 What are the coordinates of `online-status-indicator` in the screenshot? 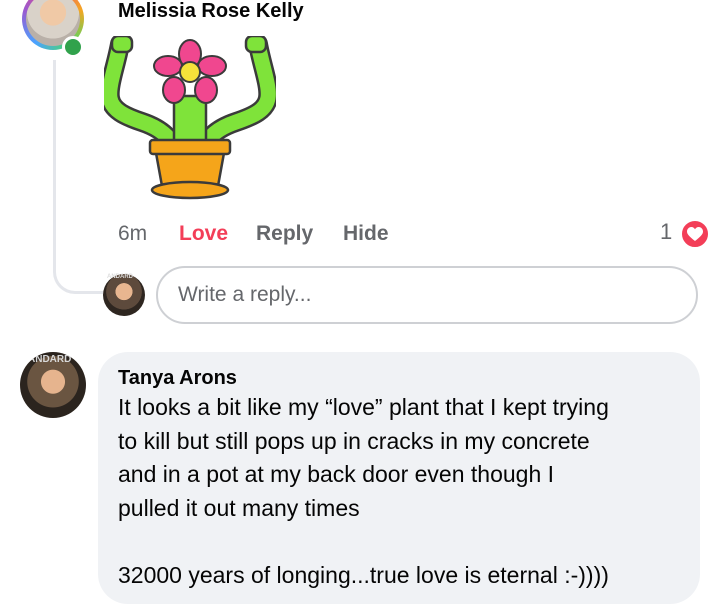 It's located at (73, 47).